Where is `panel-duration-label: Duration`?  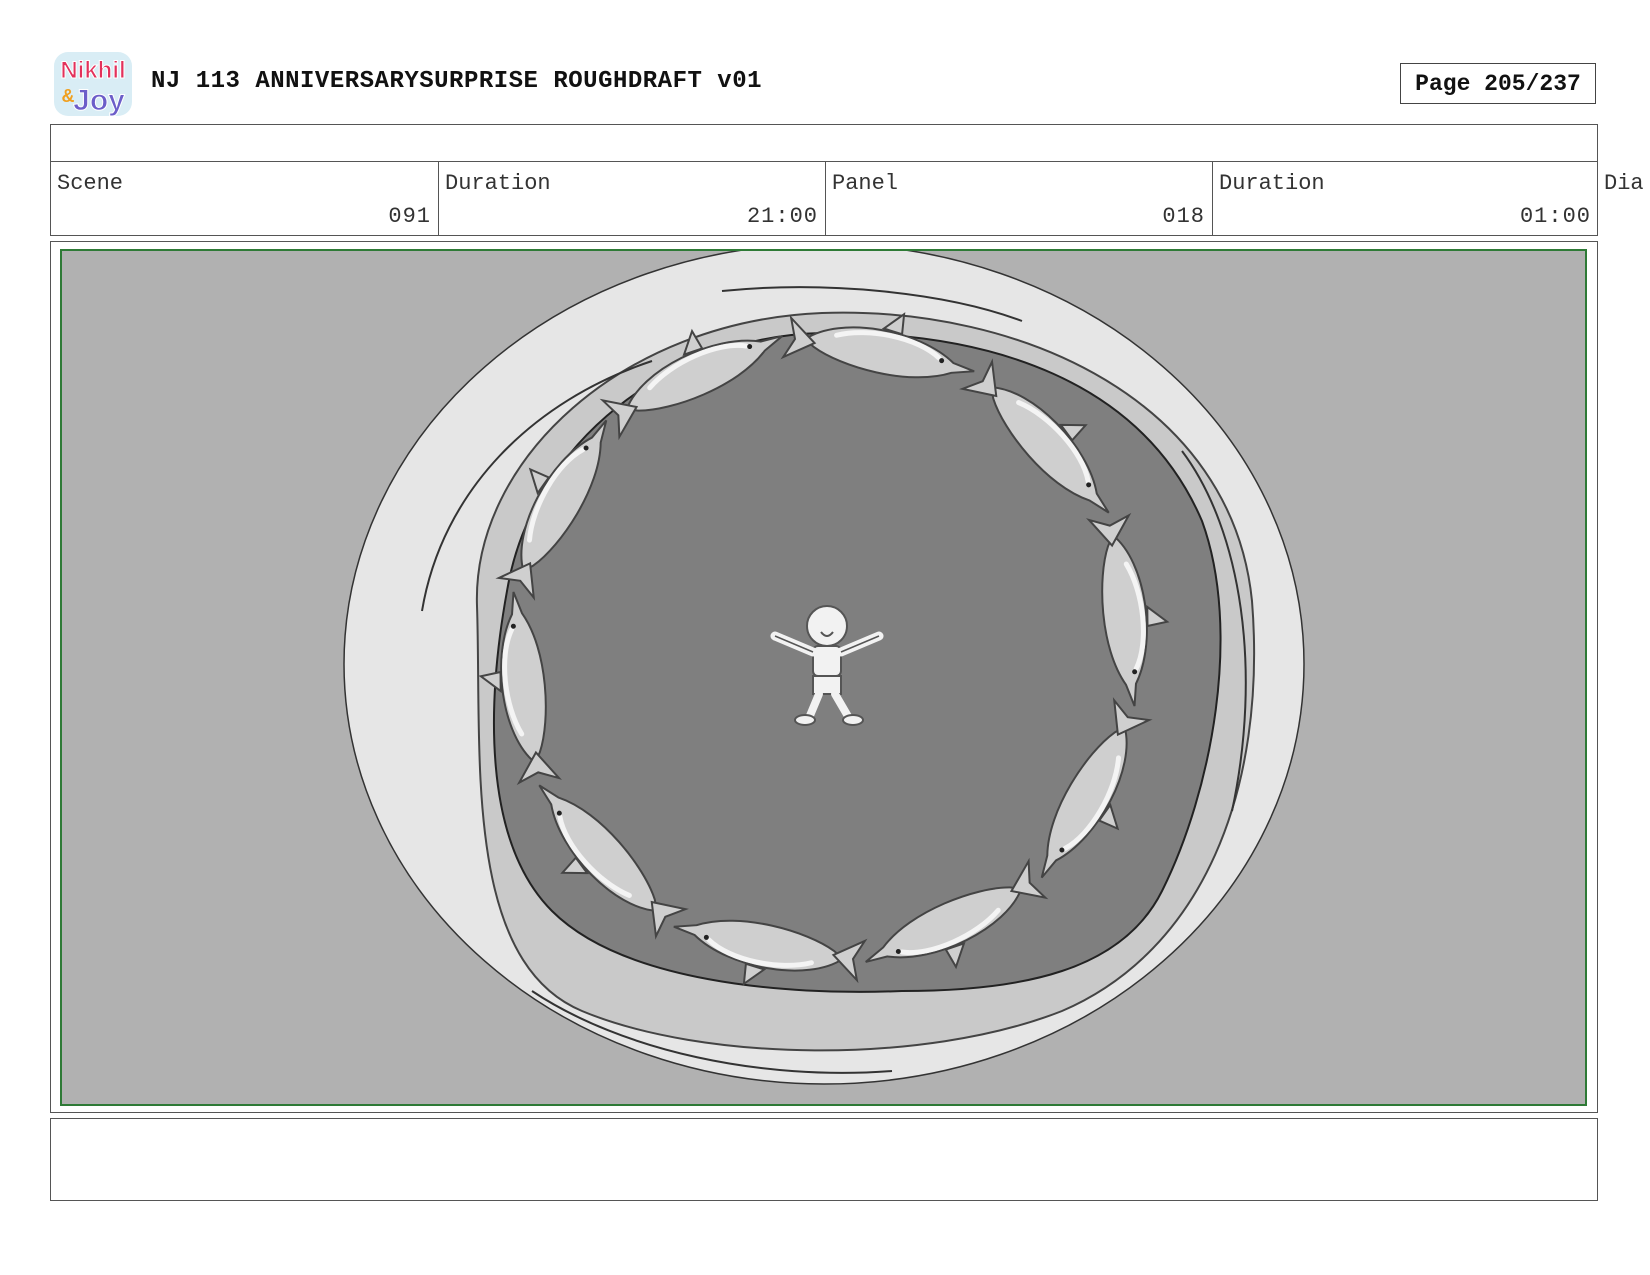
panel-duration-label: Duration is located at coordinates (1272, 183).